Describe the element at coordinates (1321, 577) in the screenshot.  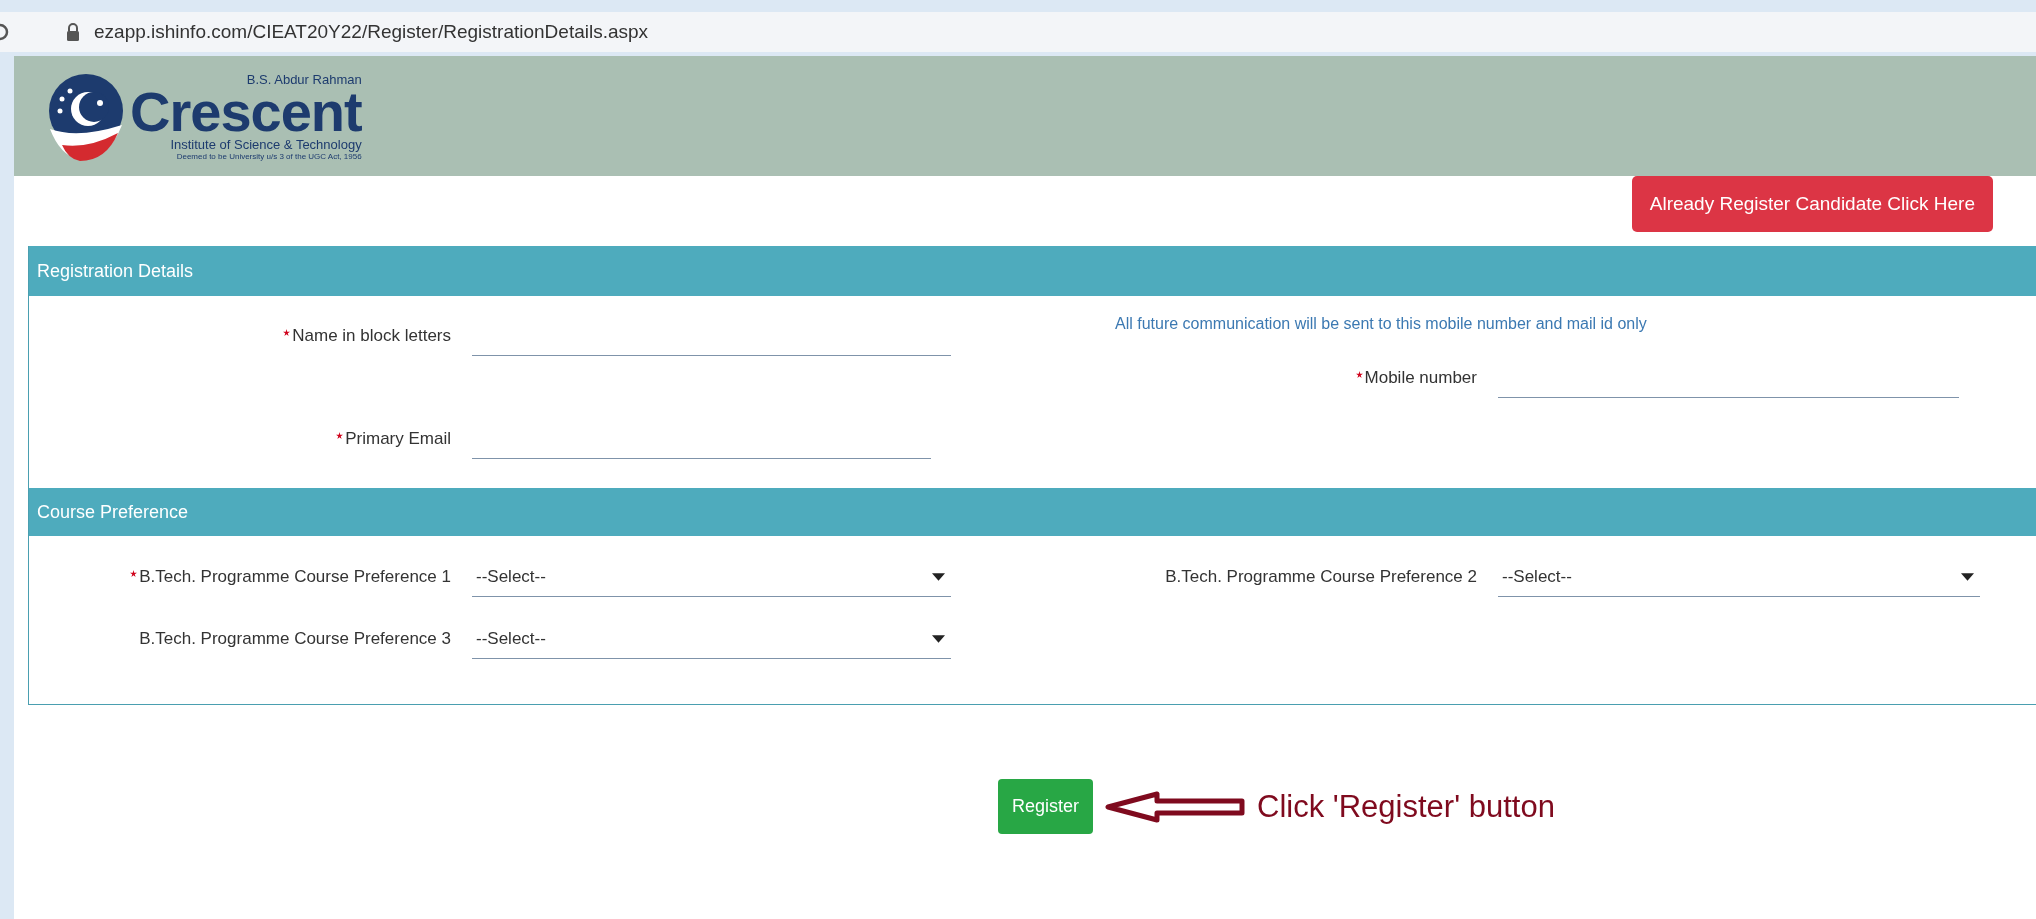
I see `field-label: B.Tech. Programme Course Preference 2` at that location.